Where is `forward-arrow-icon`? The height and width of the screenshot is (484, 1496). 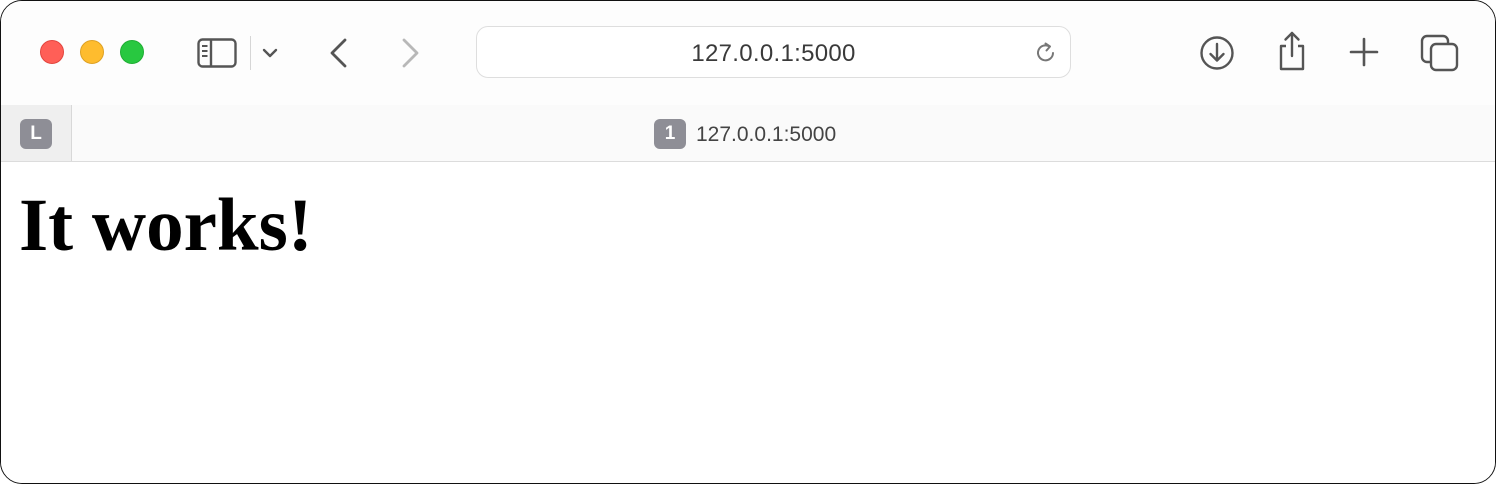 forward-arrow-icon is located at coordinates (410, 53).